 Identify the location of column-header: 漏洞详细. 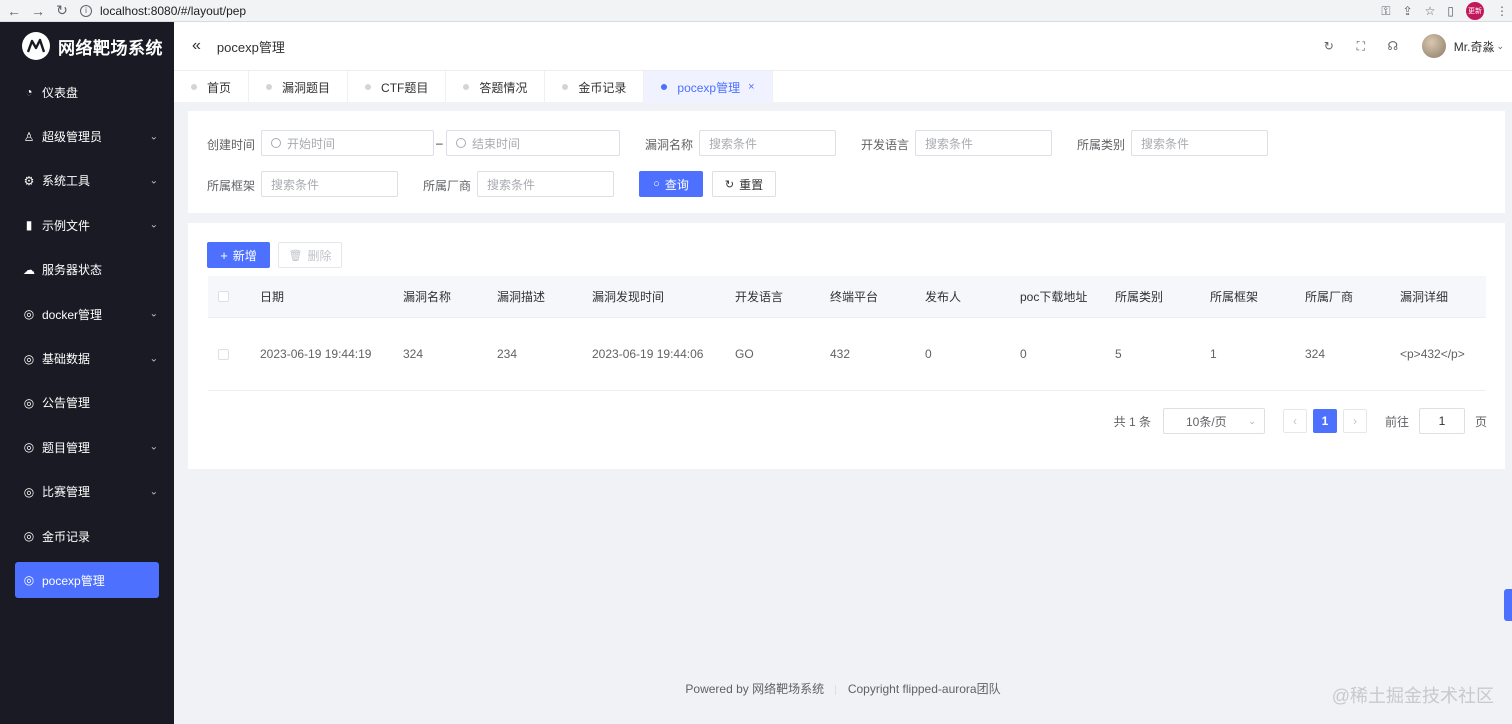
(1424, 296).